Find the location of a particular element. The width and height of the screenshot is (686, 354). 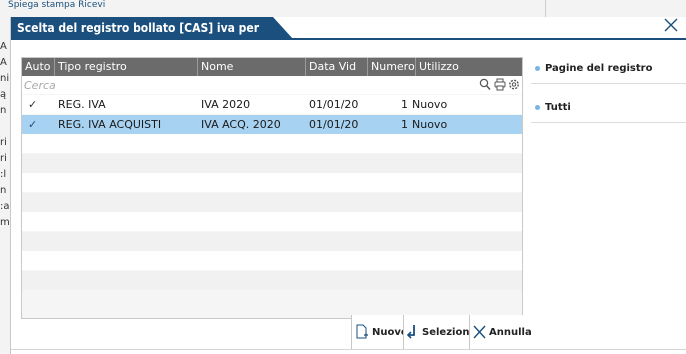

cancel-icon is located at coordinates (479, 332).